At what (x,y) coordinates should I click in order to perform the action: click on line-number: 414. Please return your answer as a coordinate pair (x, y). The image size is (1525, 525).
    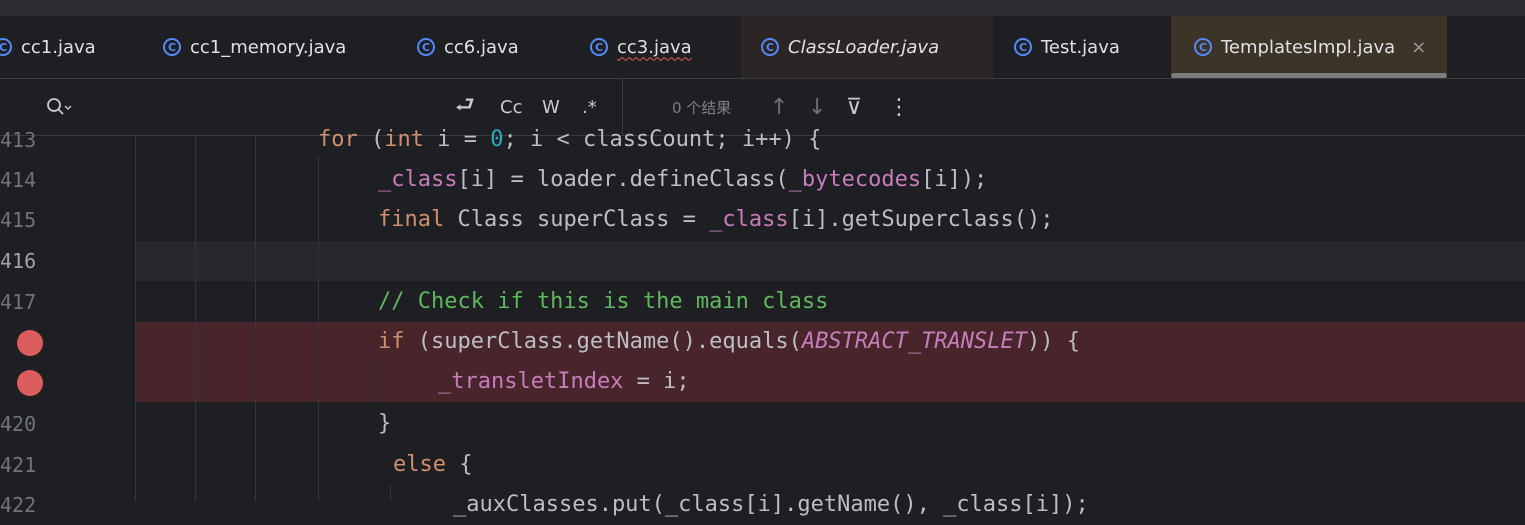
    Looking at the image, I should click on (18, 180).